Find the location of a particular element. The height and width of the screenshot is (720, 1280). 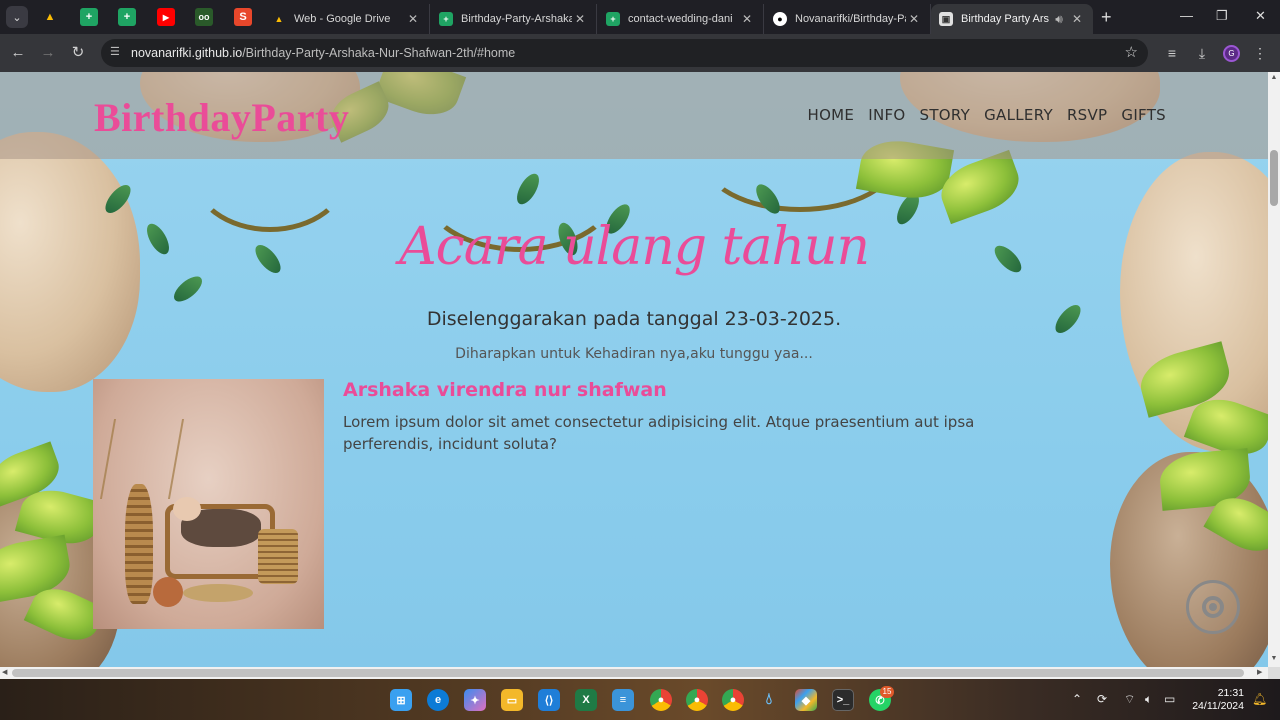

clock-date: 24/11/2024 is located at coordinates (1218, 706).